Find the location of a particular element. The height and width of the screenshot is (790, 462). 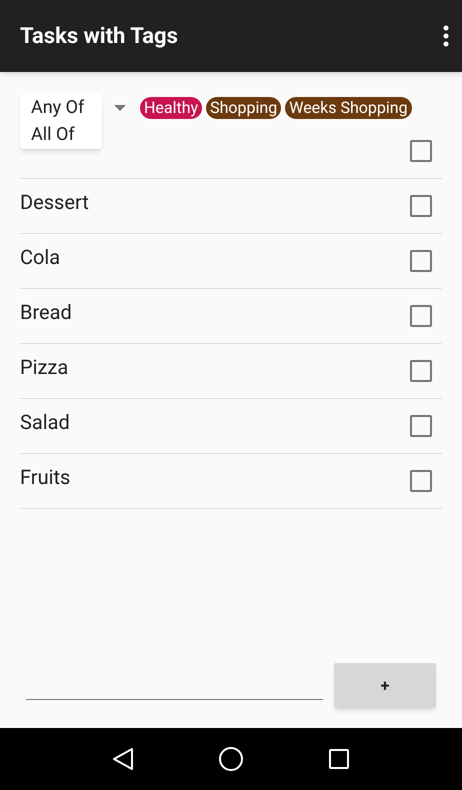

tag-chip: Shopping is located at coordinates (244, 108).